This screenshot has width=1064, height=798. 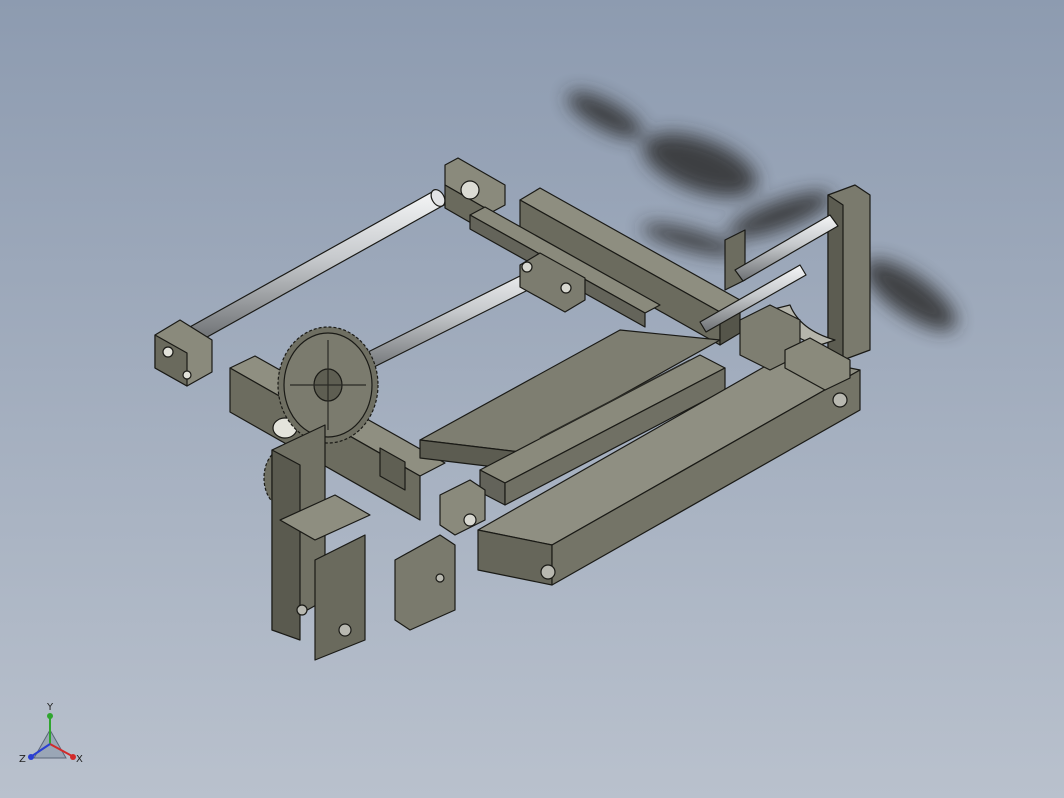 I want to click on y-axis-tip, so click(x=50, y=716).